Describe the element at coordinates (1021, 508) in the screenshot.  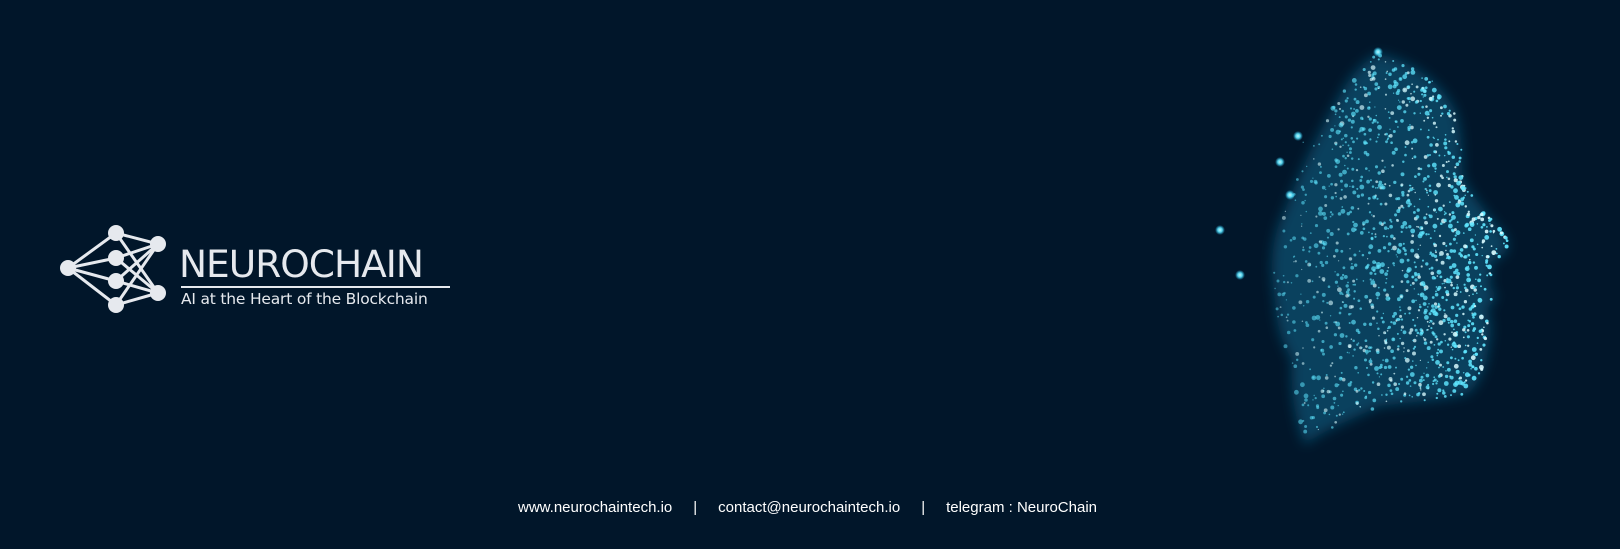
I see `telegram-link: telegram : NeuroChain` at that location.